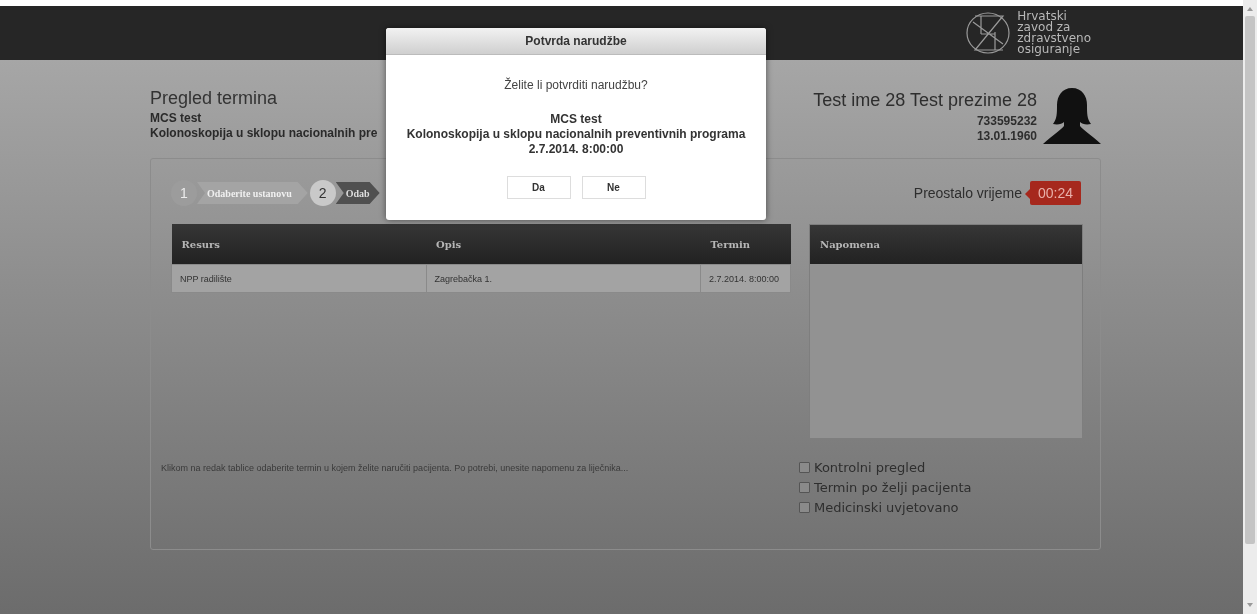 This screenshot has height=614, width=1257. Describe the element at coordinates (357, 193) in the screenshot. I see `step-tab: Odab` at that location.